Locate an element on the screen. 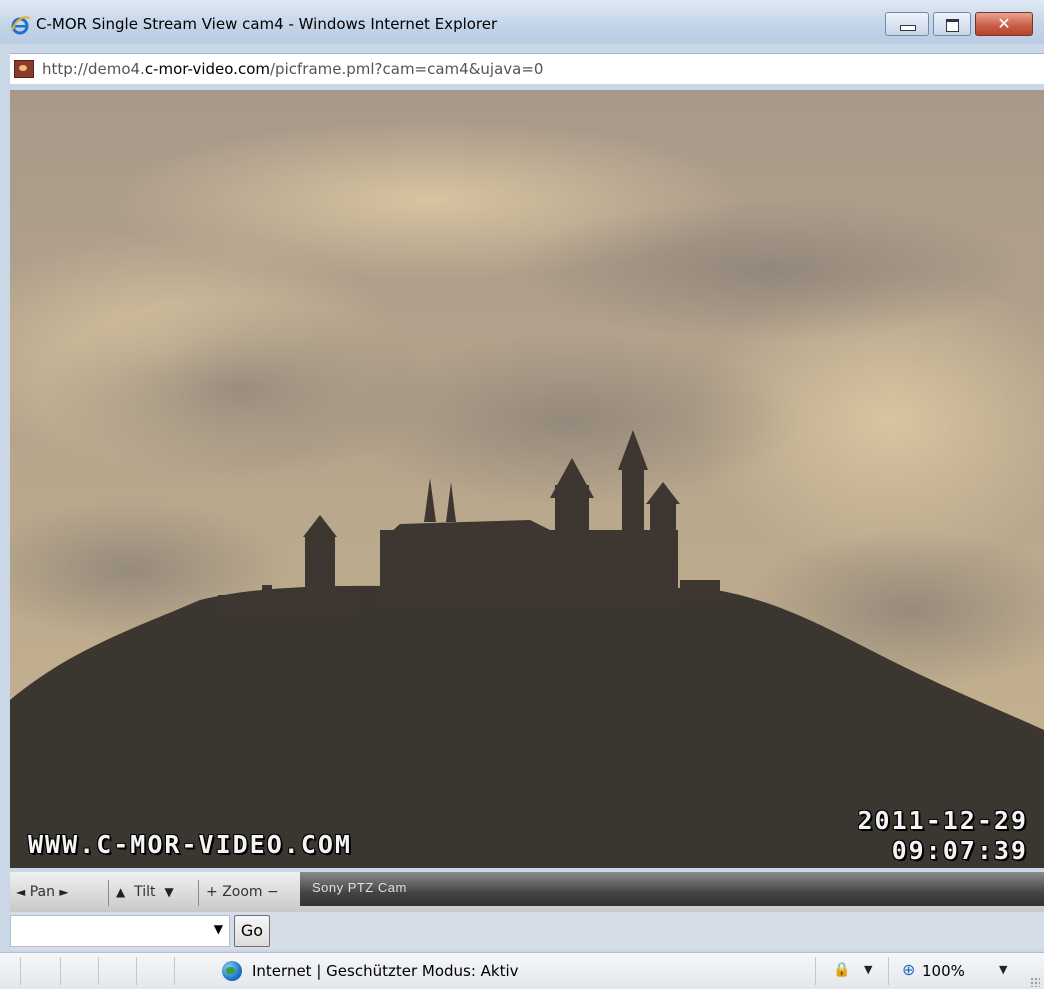  close-button: ✕ is located at coordinates (1004, 24).